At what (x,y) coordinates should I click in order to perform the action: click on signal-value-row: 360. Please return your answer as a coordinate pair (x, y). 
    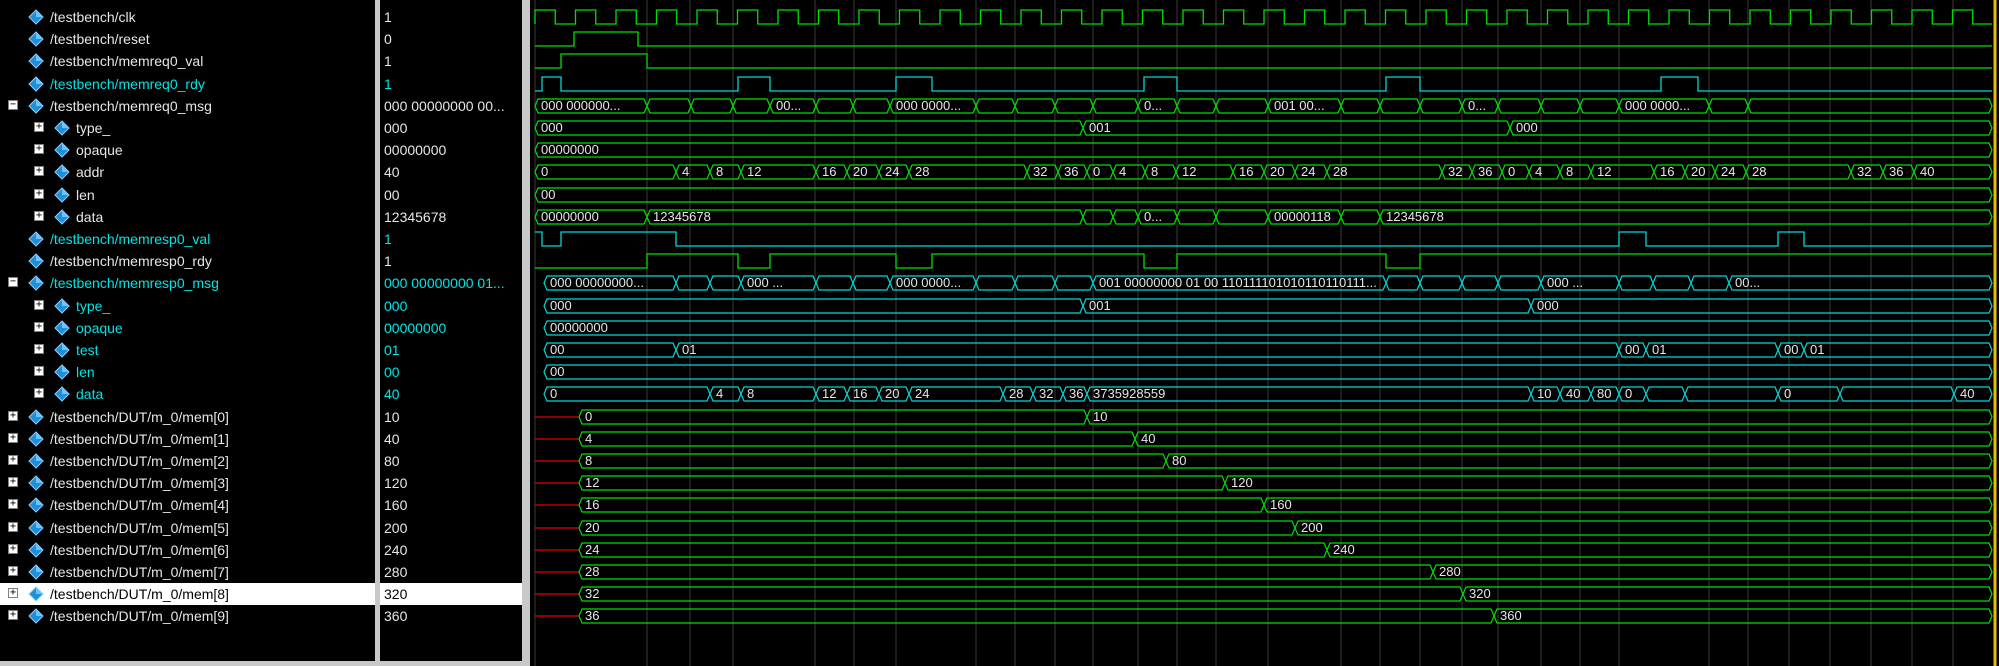
    Looking at the image, I should click on (451, 616).